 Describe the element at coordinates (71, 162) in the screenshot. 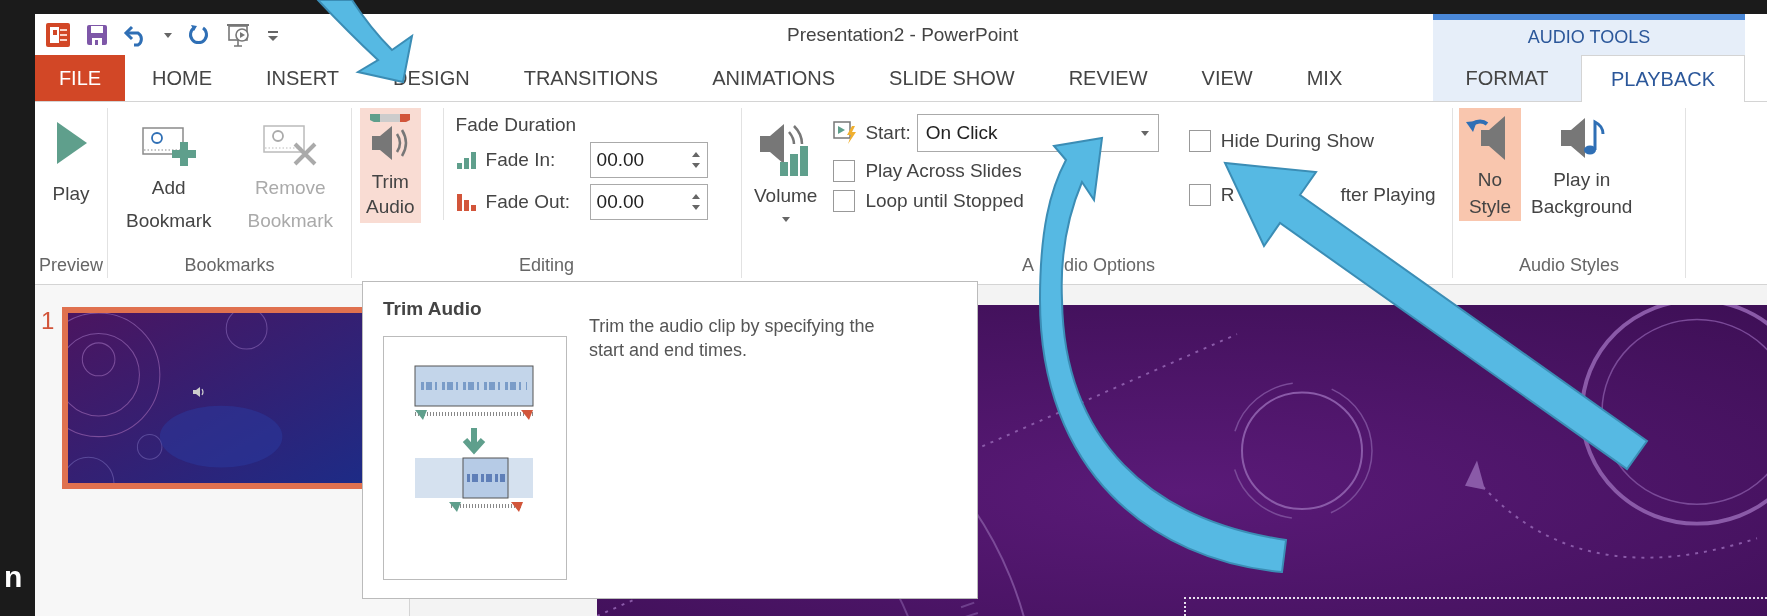

I see `play-button: Play` at that location.